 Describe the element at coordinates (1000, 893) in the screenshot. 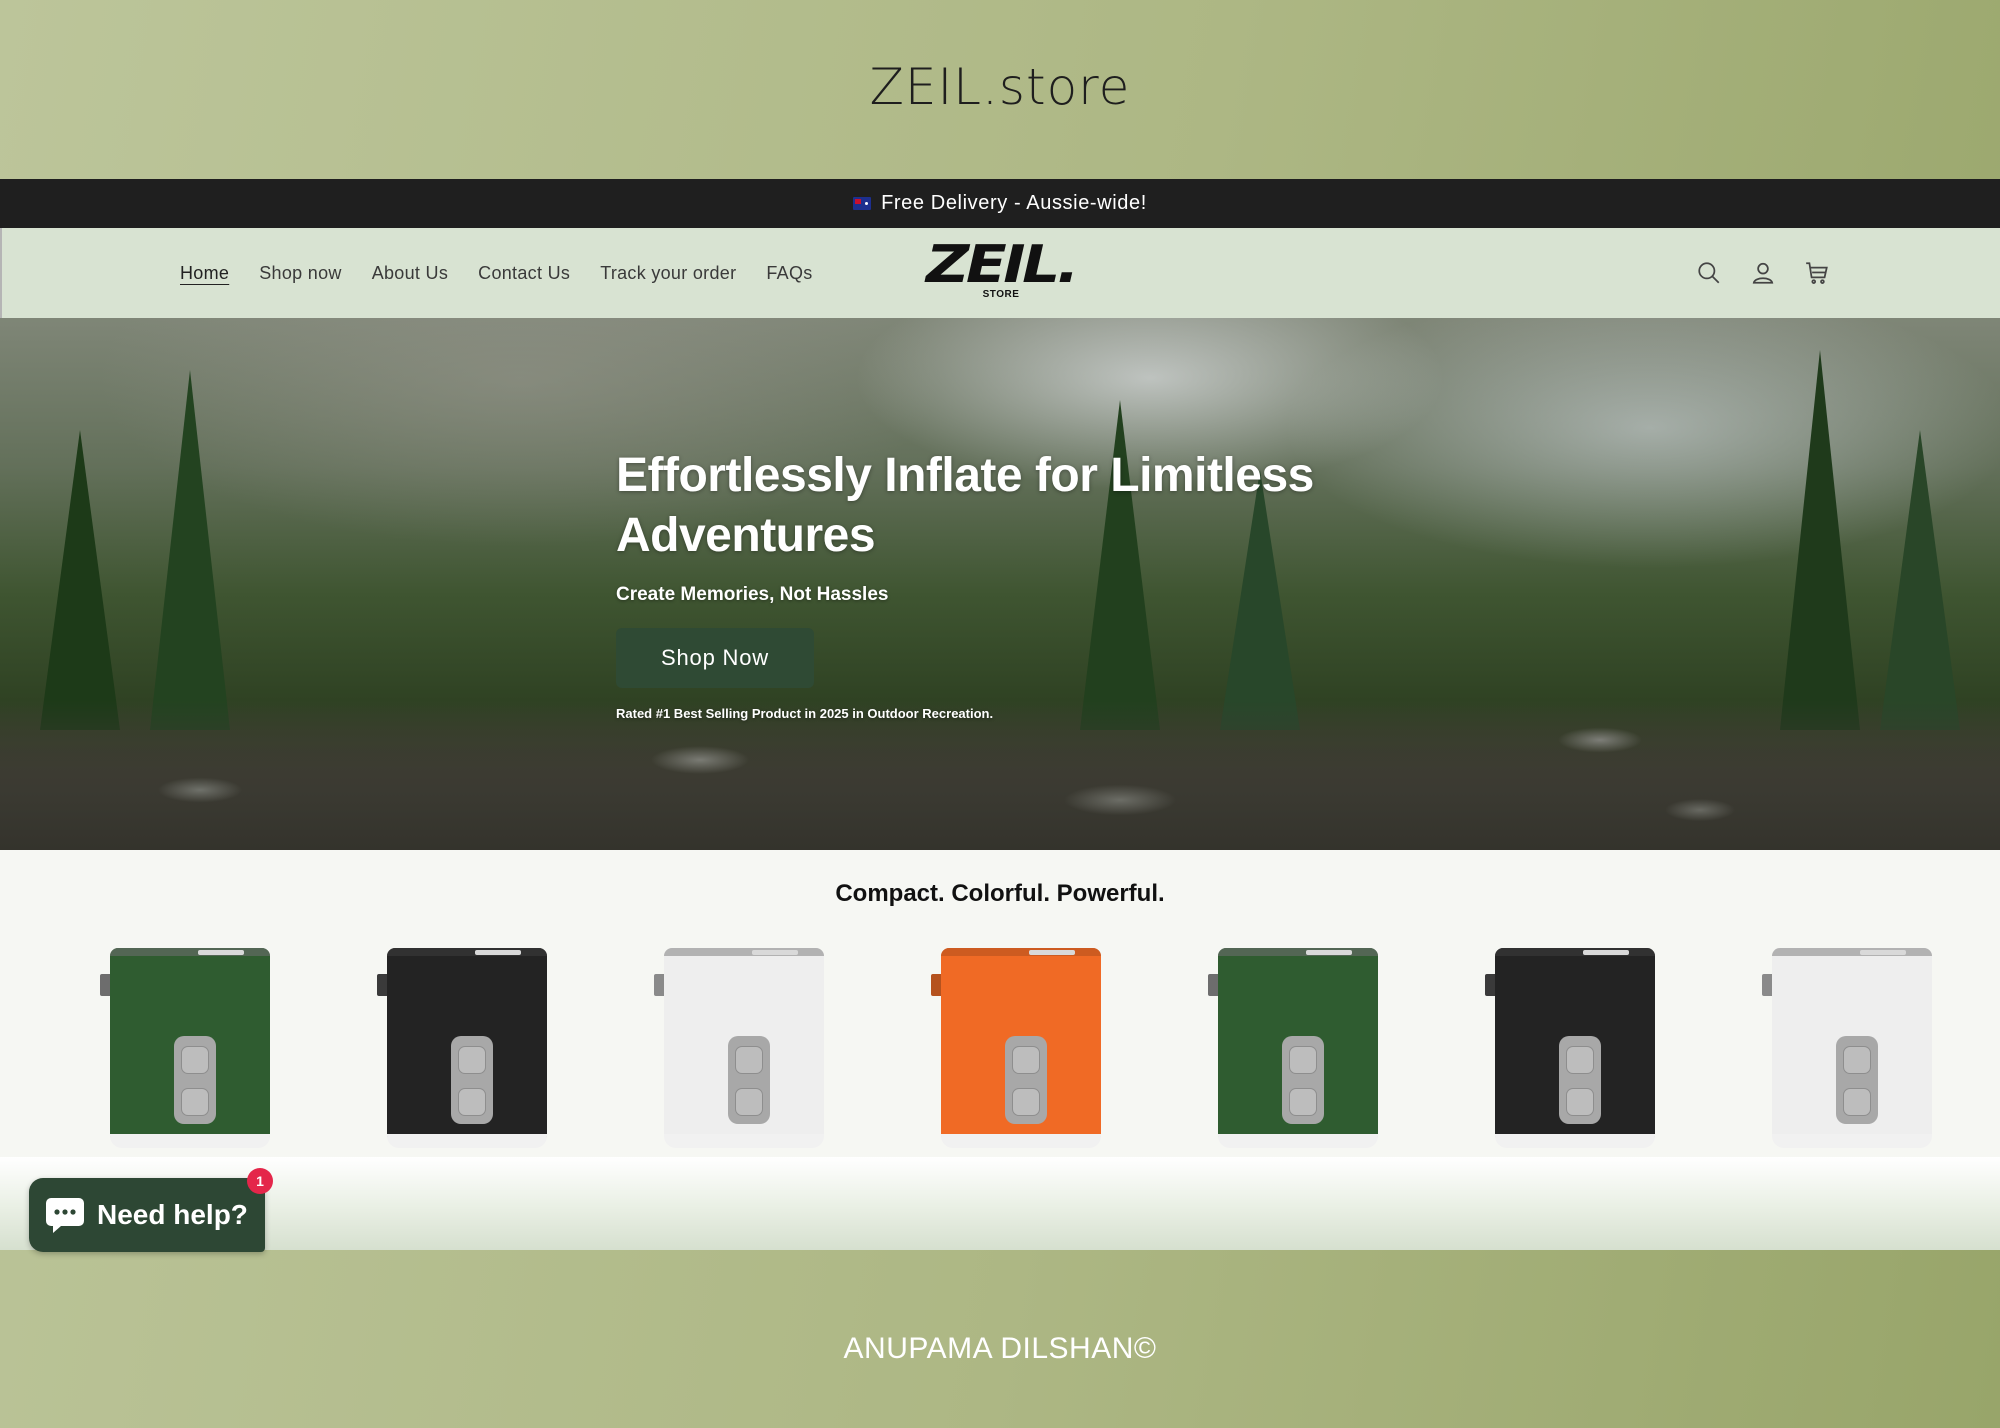

I see `showcase-title: Compact. Colorful. Powerful.` at that location.